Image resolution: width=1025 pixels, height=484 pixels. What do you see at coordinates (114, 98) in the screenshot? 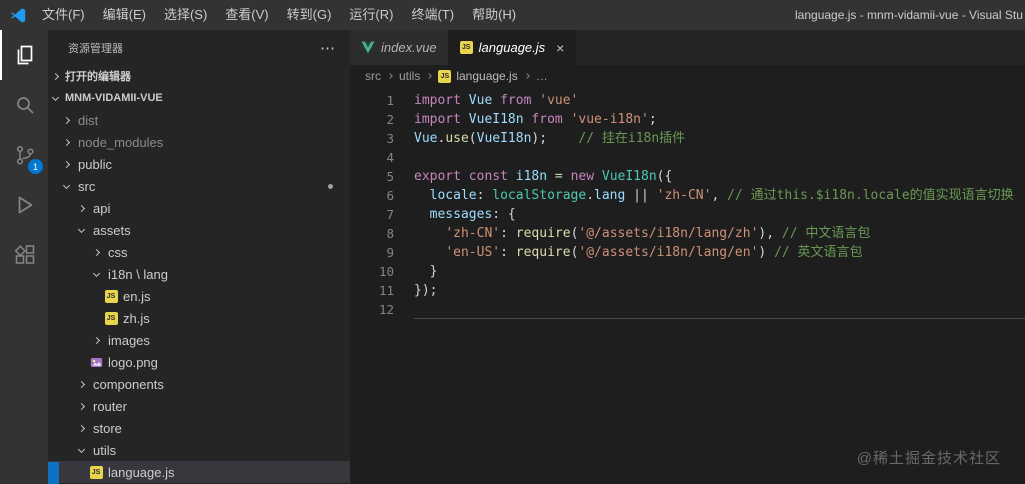
I see `project-root-label: MNM-VIDAMII-VUE` at bounding box center [114, 98].